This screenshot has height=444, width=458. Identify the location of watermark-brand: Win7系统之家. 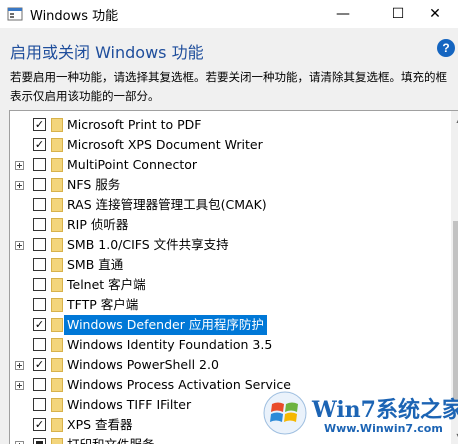
(385, 410).